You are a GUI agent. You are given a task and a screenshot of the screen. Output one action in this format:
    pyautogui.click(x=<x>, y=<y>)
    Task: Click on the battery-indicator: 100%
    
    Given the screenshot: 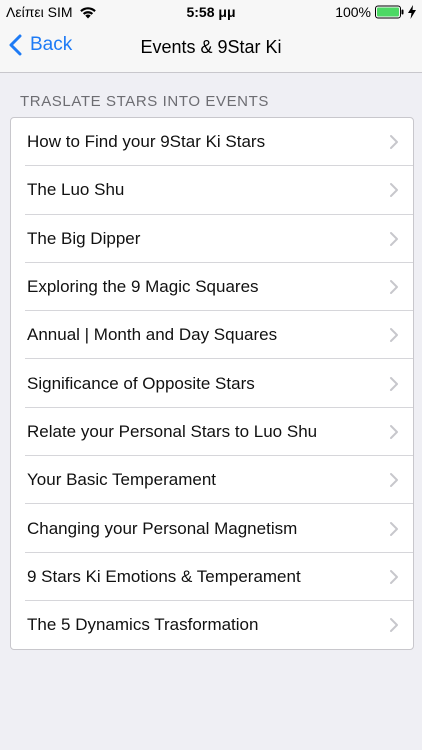 What is the action you would take?
    pyautogui.click(x=375, y=12)
    